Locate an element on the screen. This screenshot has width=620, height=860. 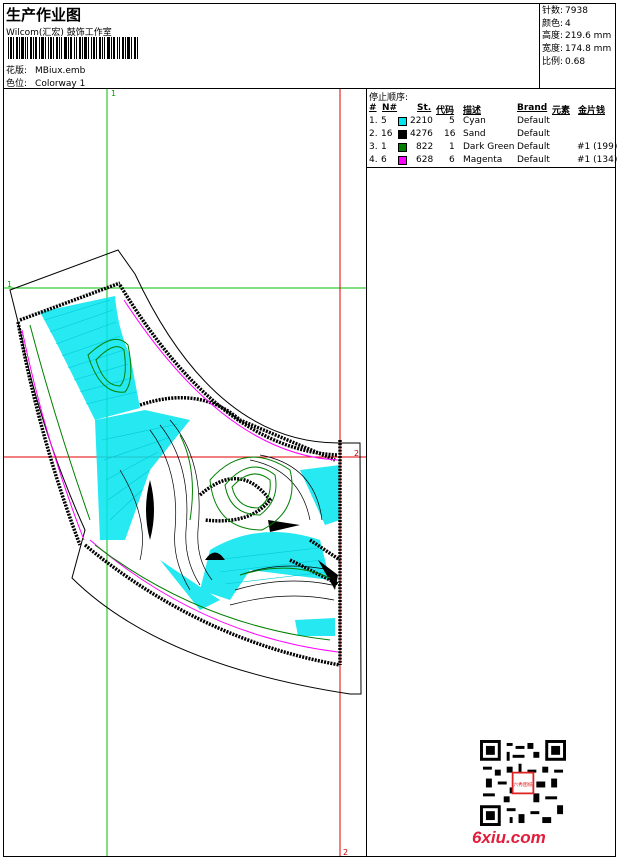
guide-label-red-v: 2 is located at coordinates (345, 852).